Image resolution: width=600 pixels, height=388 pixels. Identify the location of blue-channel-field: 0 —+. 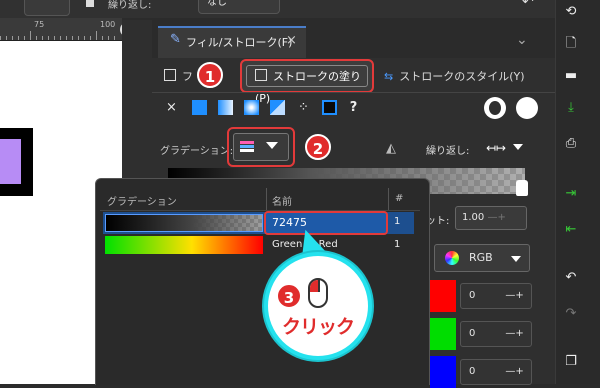
(496, 372).